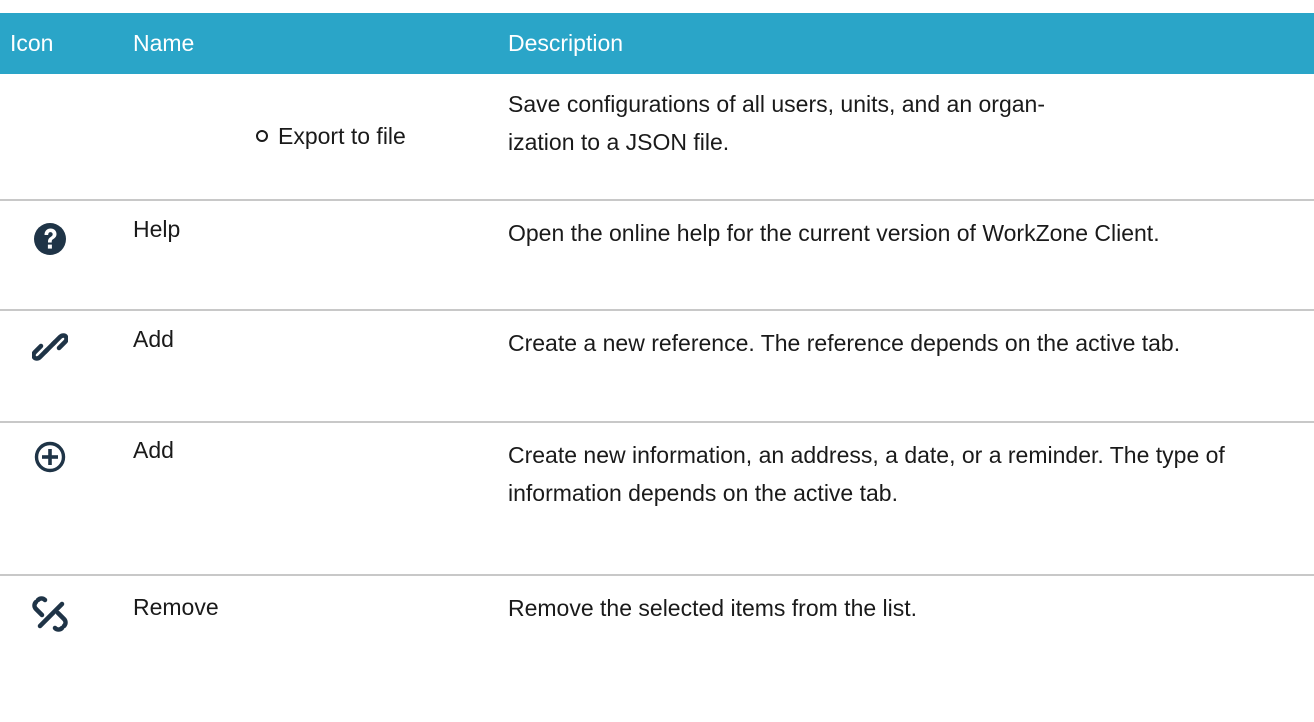 The image size is (1314, 722). Describe the element at coordinates (342, 136) in the screenshot. I see `row-name-text: Export to file` at that location.